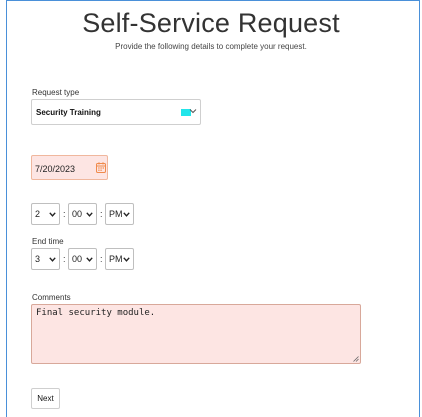 This screenshot has height=417, width=422. Describe the element at coordinates (68, 112) in the screenshot. I see `request-type-value: Security Training` at that location.